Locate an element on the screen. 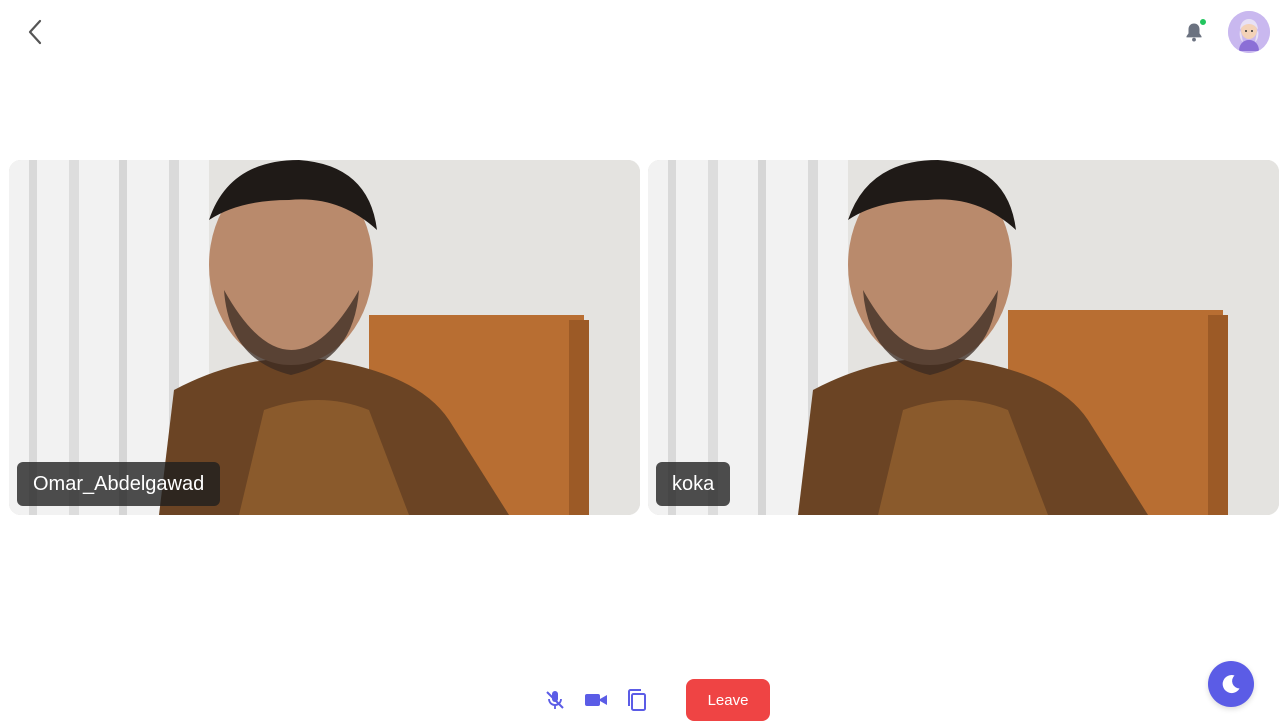 The width and height of the screenshot is (1280, 725). microphone-off-icon is located at coordinates (555, 700).